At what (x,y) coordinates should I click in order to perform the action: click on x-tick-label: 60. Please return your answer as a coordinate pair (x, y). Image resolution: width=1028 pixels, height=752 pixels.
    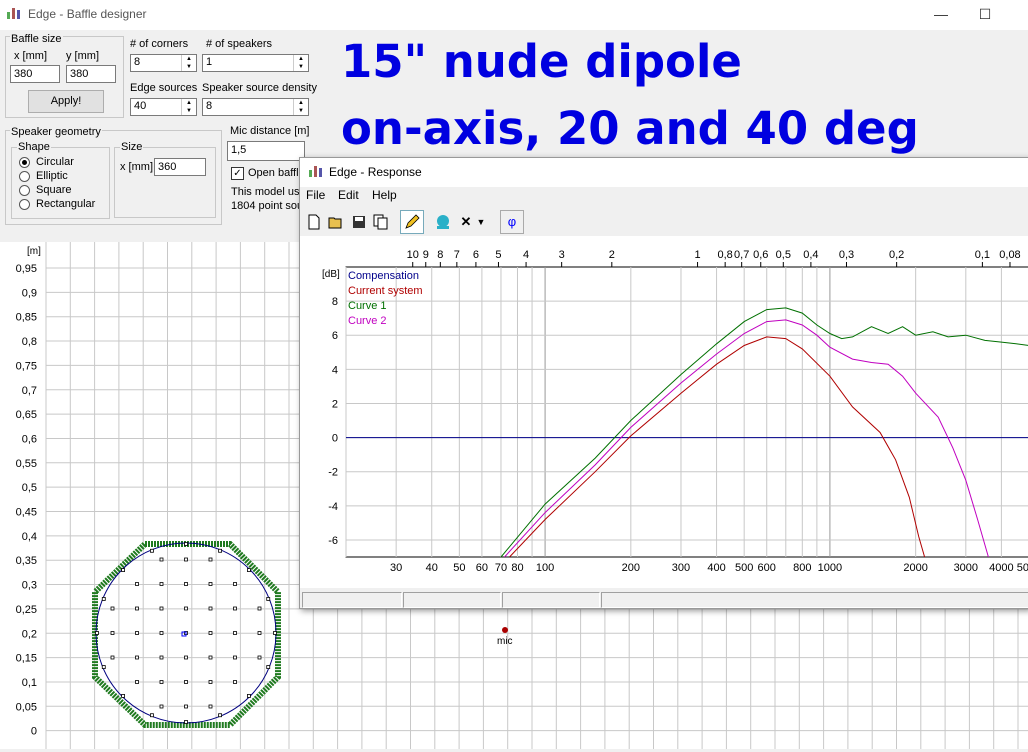
    Looking at the image, I should click on (482, 568).